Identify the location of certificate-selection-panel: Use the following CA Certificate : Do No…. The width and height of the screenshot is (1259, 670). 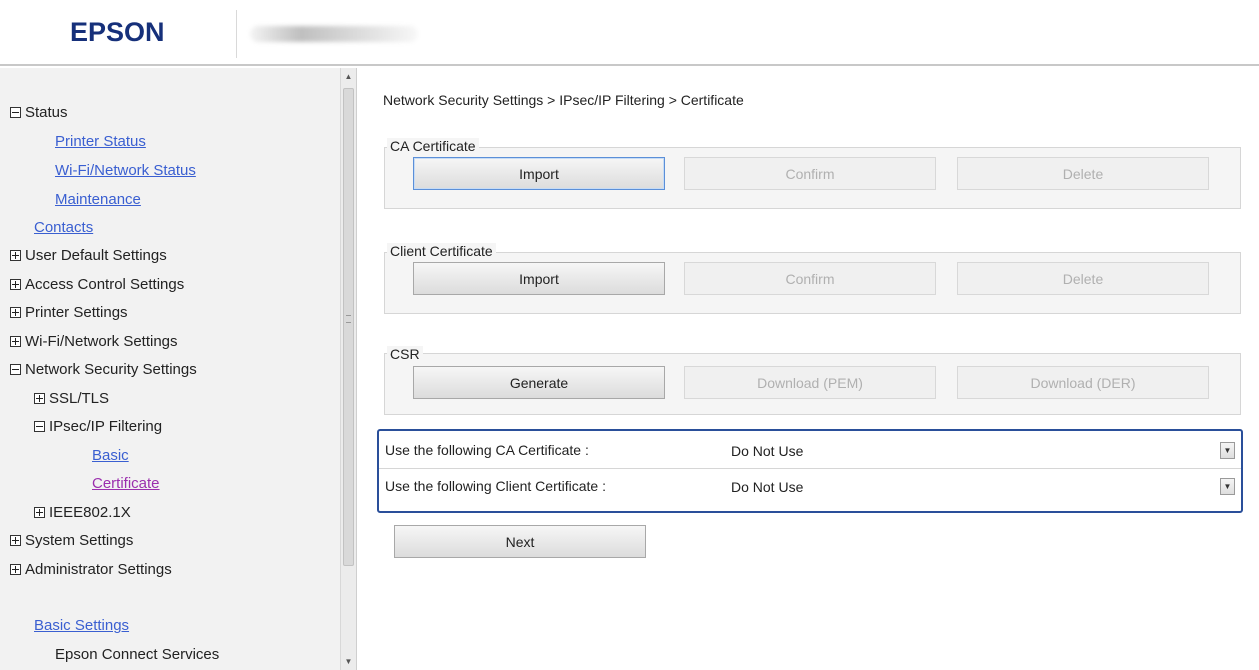
(810, 471).